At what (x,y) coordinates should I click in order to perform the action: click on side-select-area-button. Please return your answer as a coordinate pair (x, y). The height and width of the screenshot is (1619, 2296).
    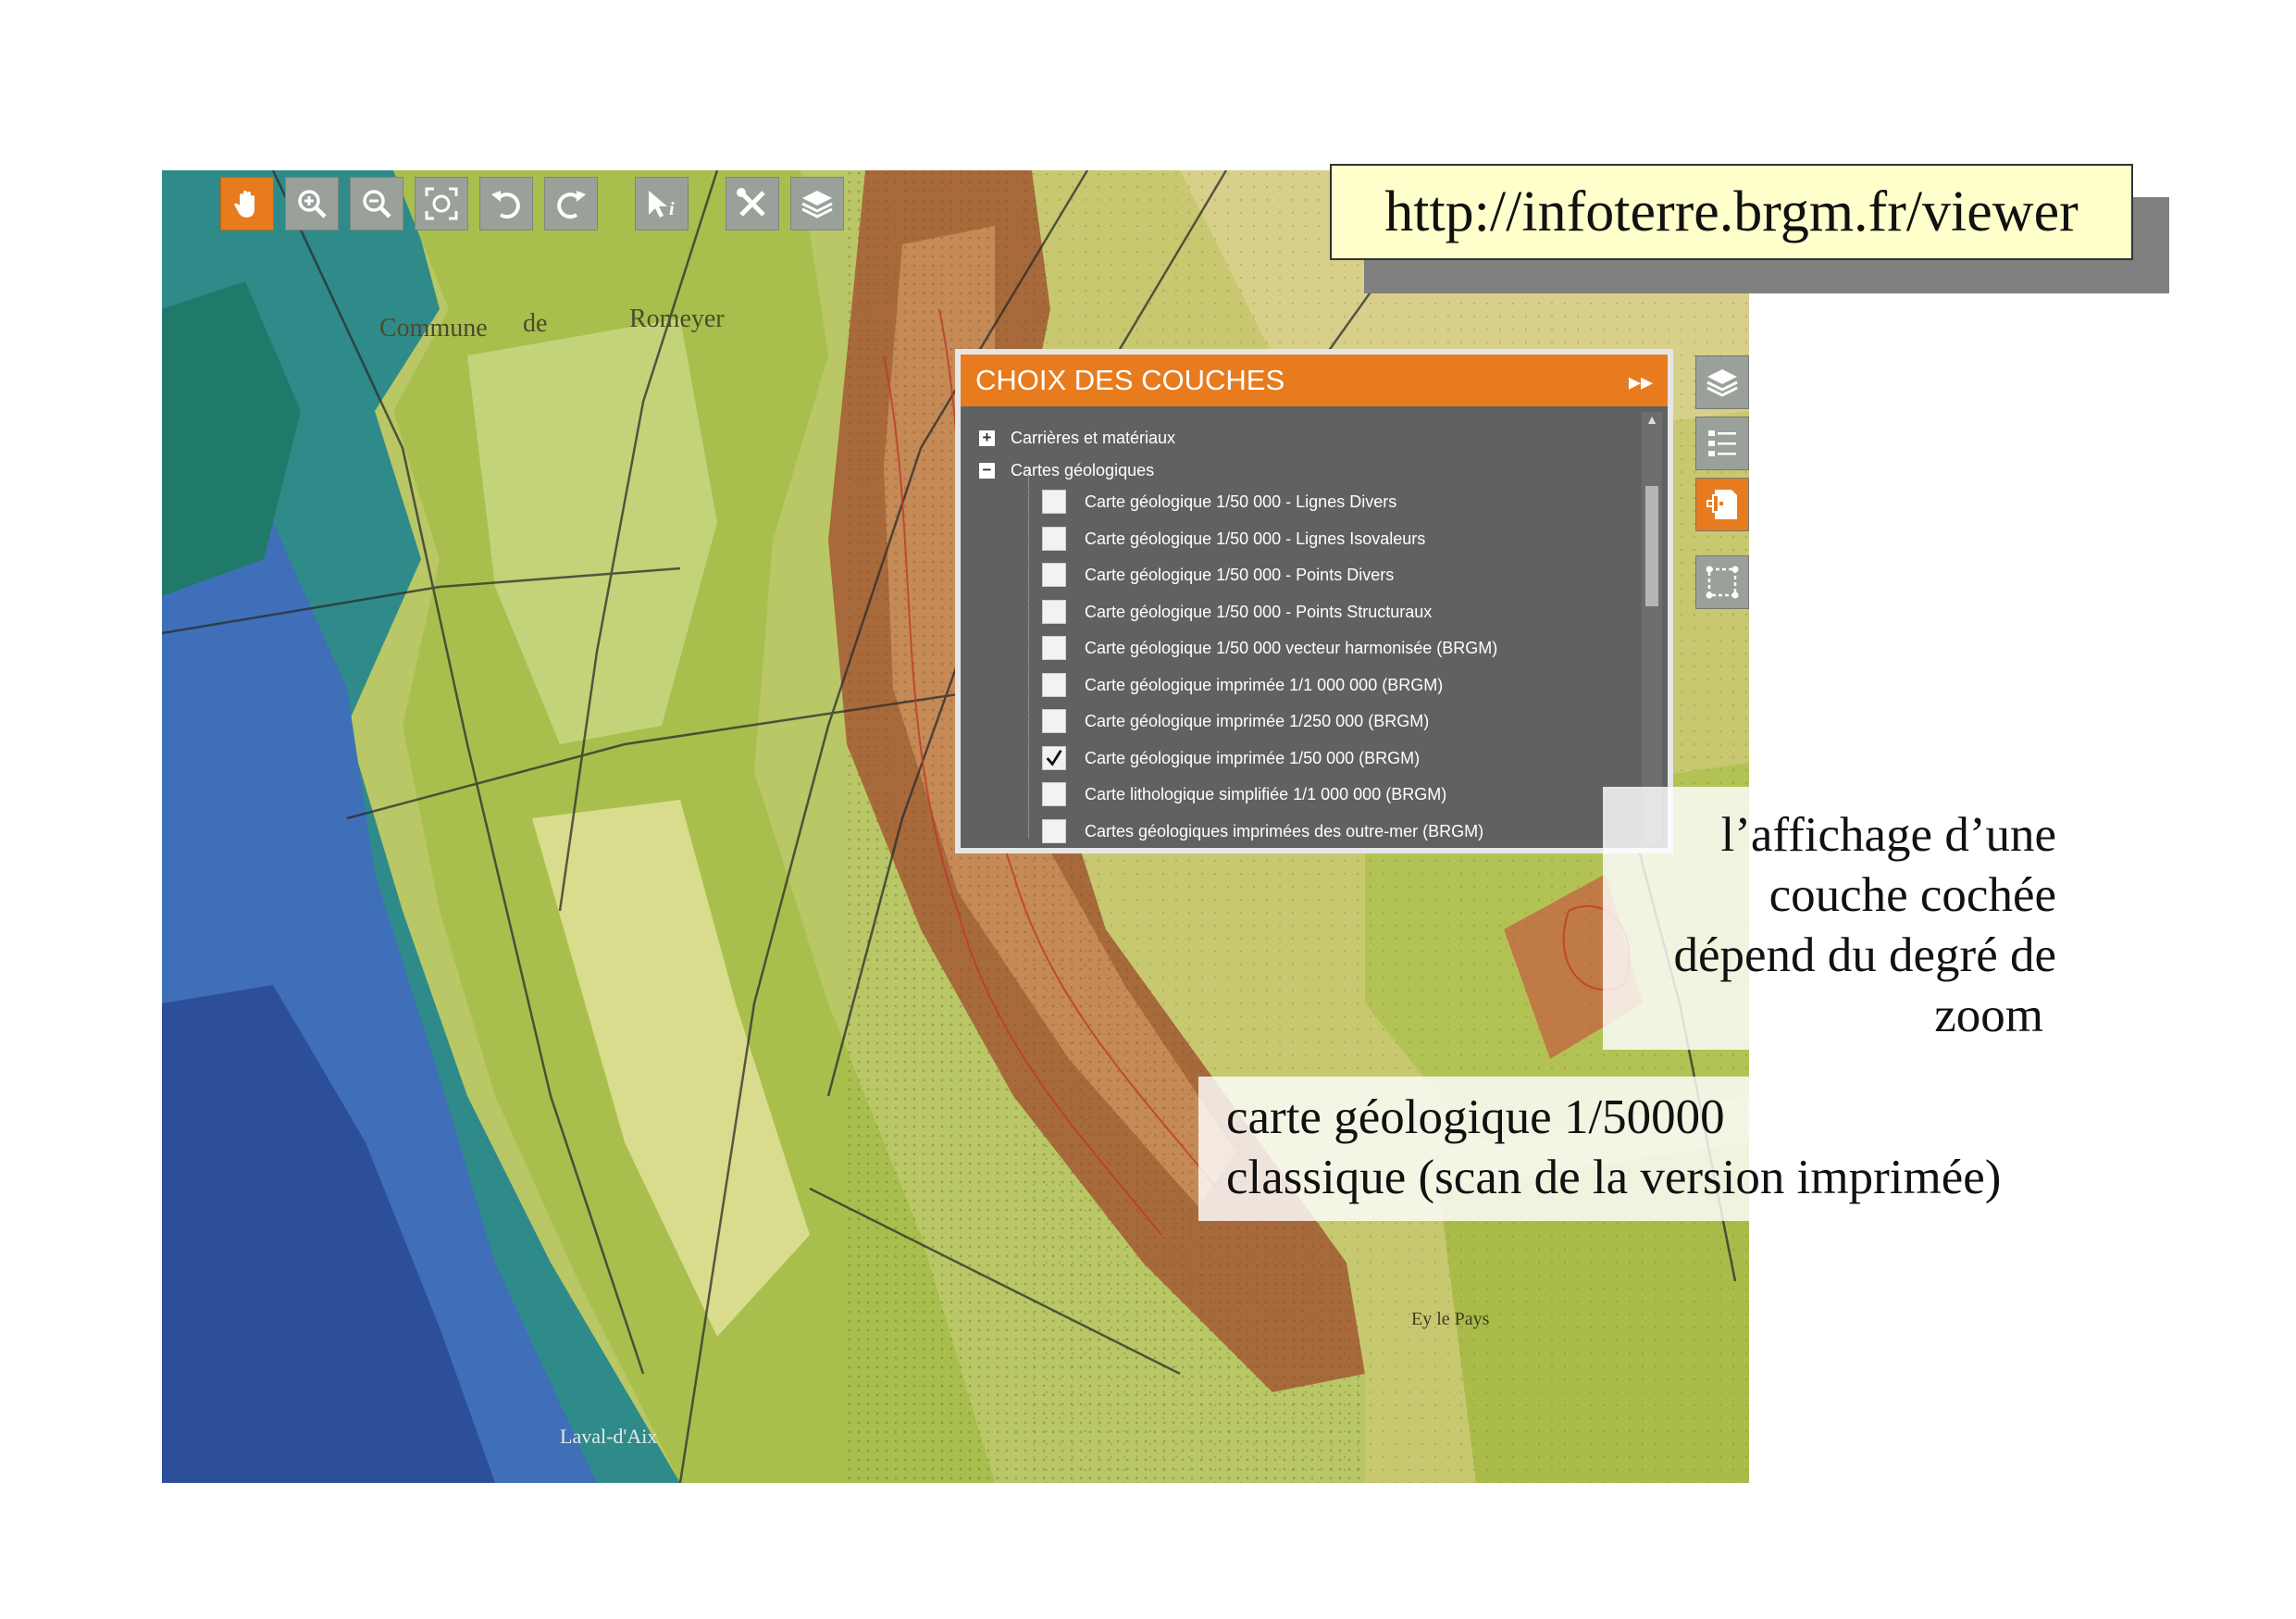
    Looking at the image, I should click on (1722, 582).